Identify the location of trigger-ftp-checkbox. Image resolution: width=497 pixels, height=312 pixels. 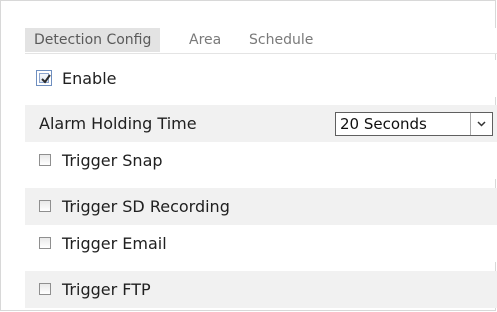
(45, 289).